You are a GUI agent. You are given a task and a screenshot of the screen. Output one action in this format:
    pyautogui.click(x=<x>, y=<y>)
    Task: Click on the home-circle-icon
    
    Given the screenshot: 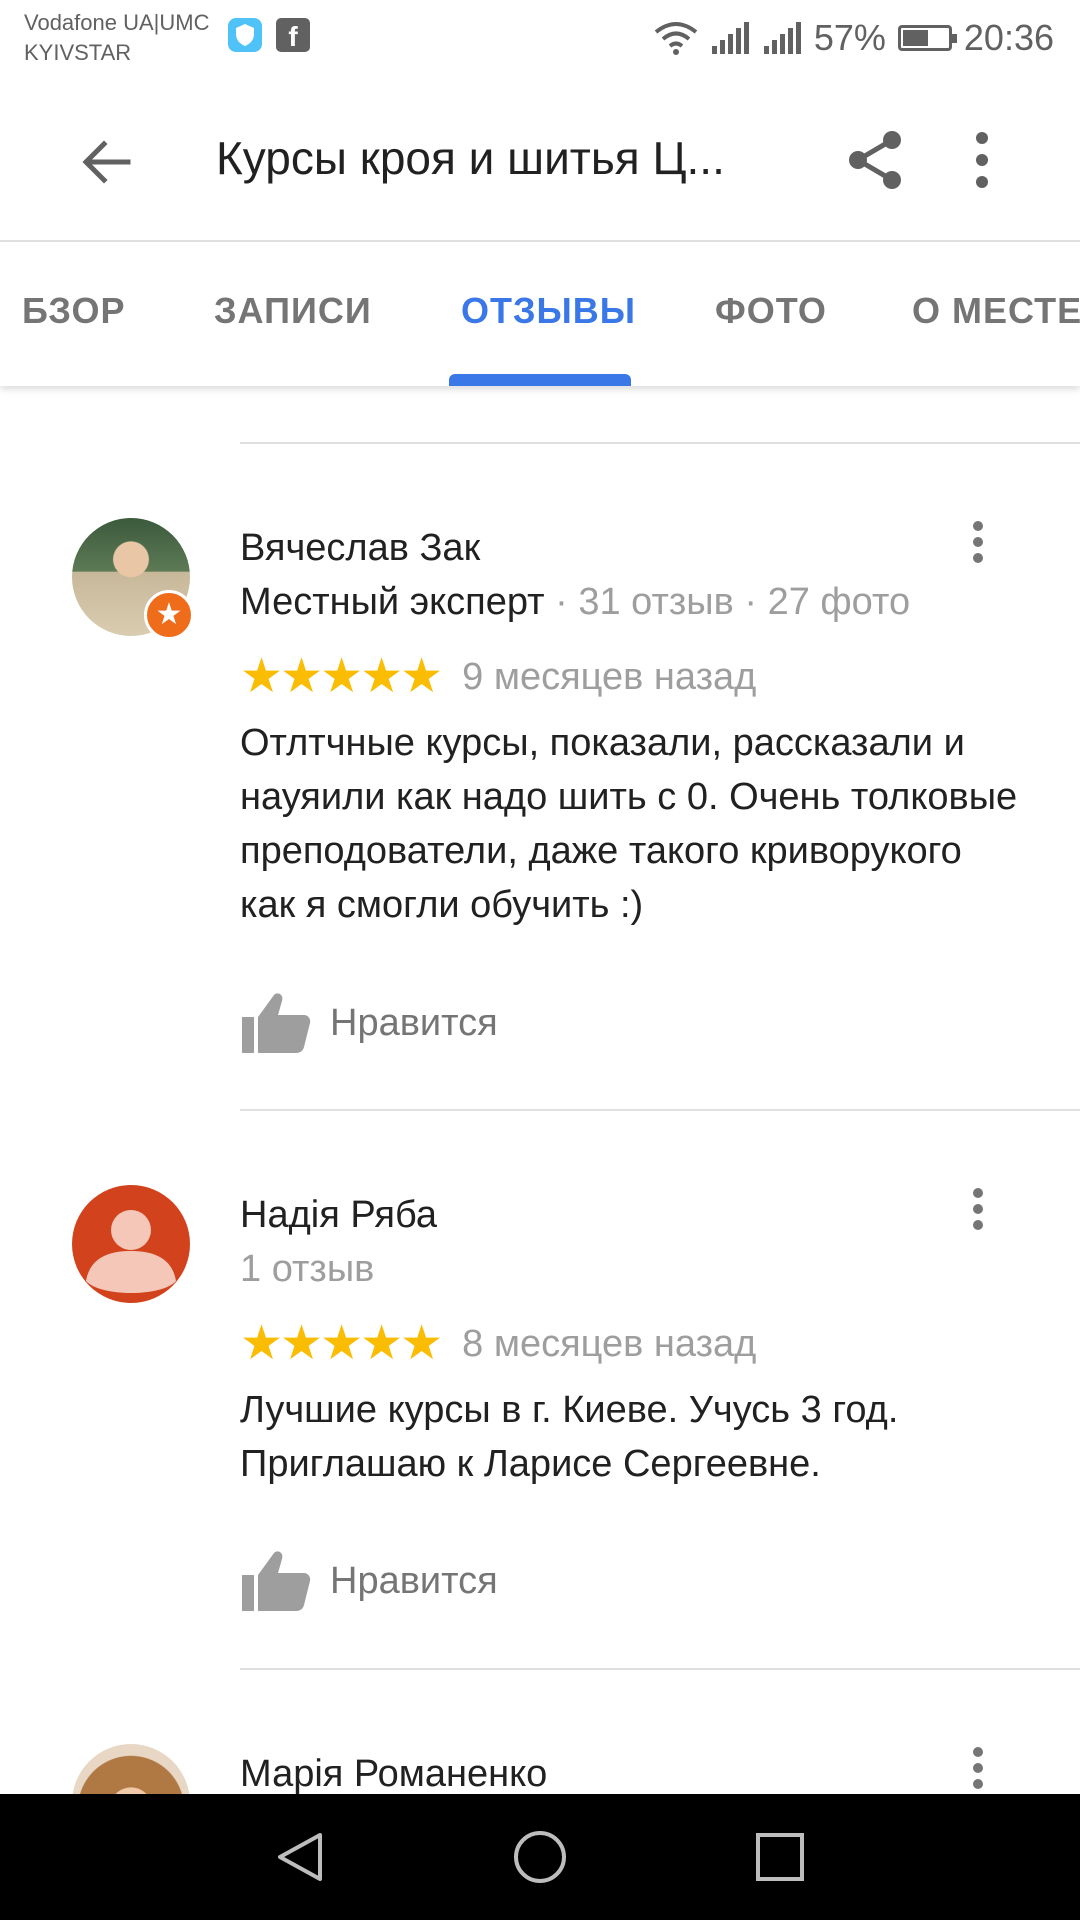 What is the action you would take?
    pyautogui.click(x=540, y=1857)
    